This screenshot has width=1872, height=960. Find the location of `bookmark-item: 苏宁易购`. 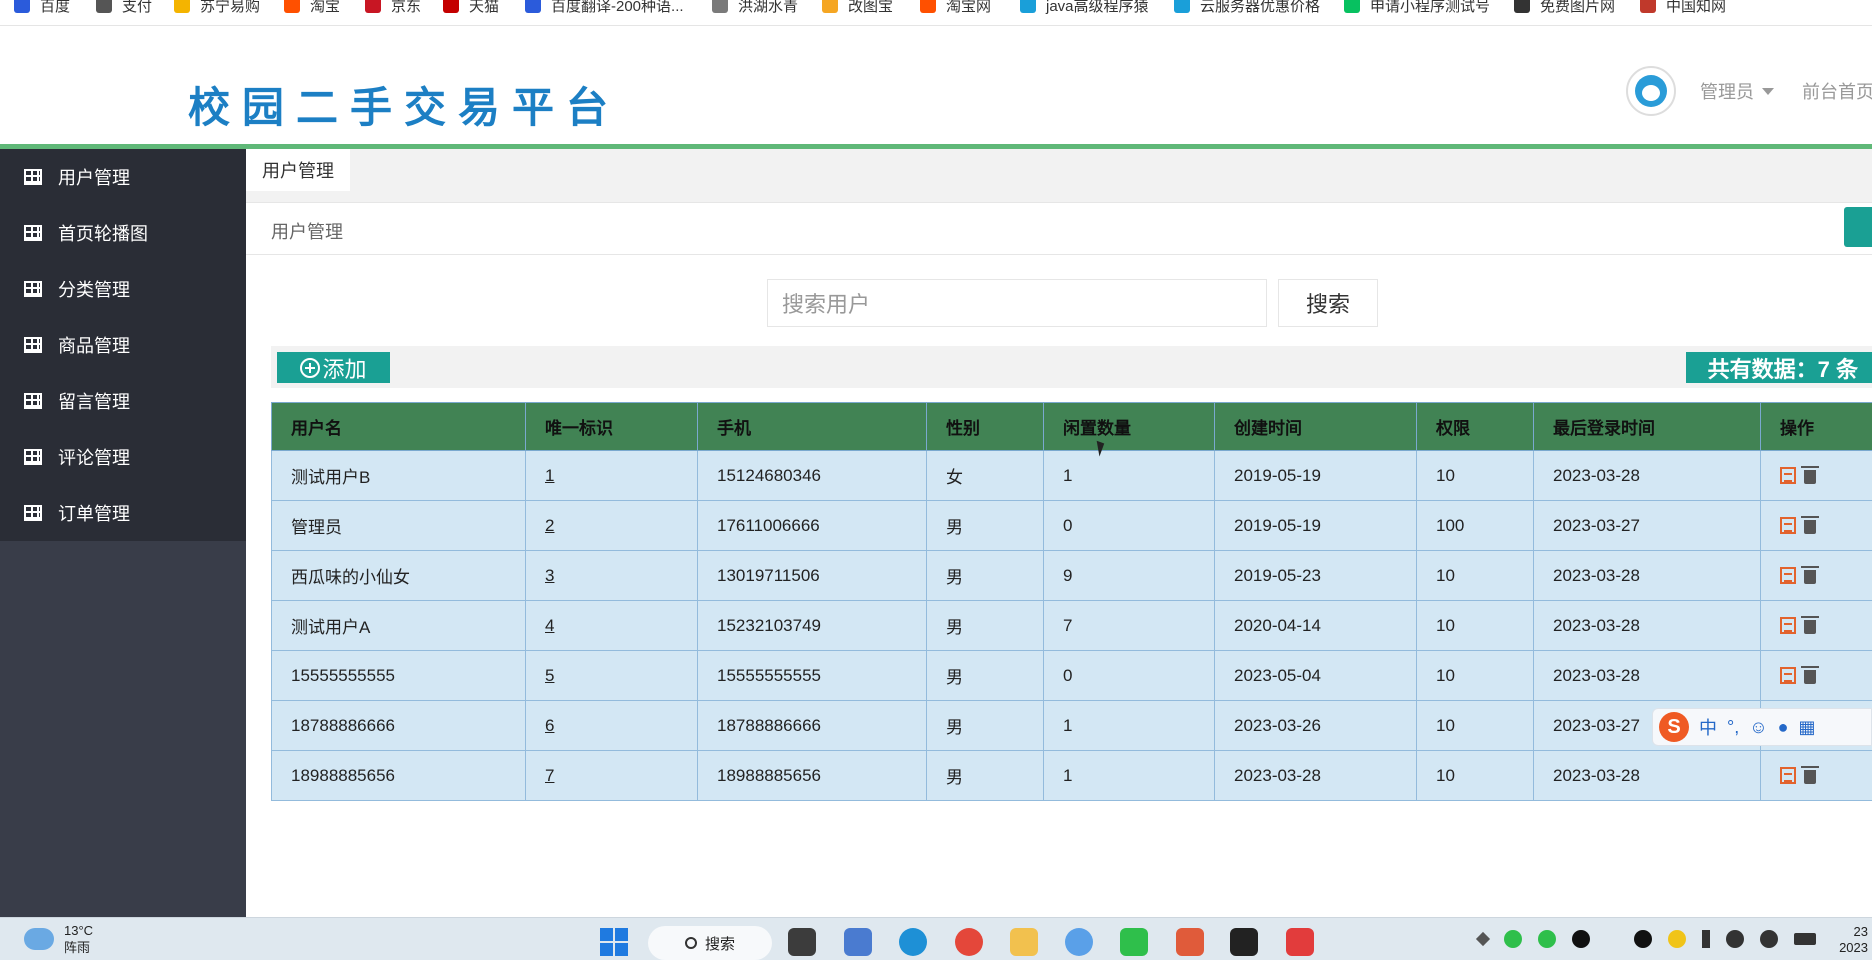

bookmark-item: 苏宁易购 is located at coordinates (217, 8).